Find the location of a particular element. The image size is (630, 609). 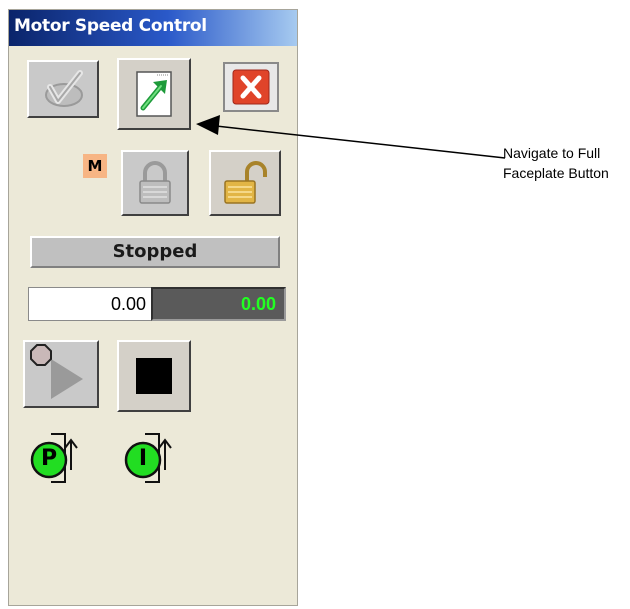

annotation-arrow is located at coordinates (351, 137).